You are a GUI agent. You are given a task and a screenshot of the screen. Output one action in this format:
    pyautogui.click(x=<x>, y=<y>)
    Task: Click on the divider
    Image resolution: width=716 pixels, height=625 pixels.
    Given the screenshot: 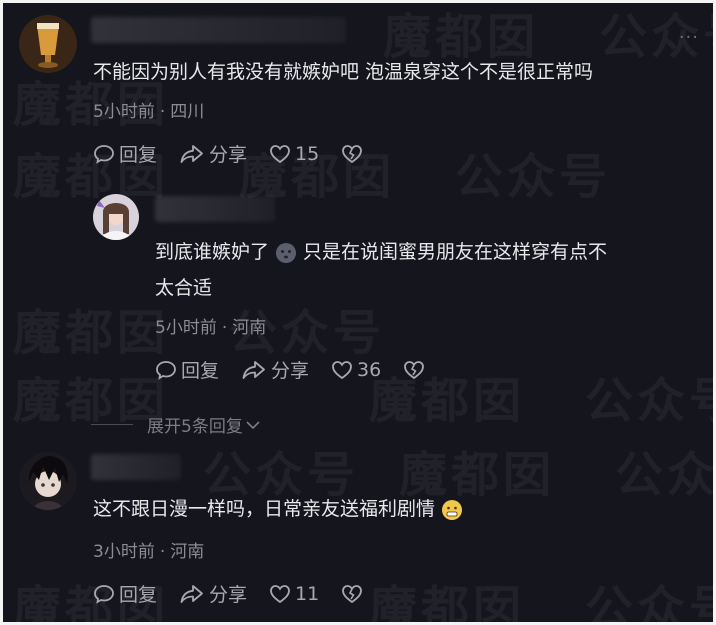 What is the action you would take?
    pyautogui.click(x=112, y=424)
    